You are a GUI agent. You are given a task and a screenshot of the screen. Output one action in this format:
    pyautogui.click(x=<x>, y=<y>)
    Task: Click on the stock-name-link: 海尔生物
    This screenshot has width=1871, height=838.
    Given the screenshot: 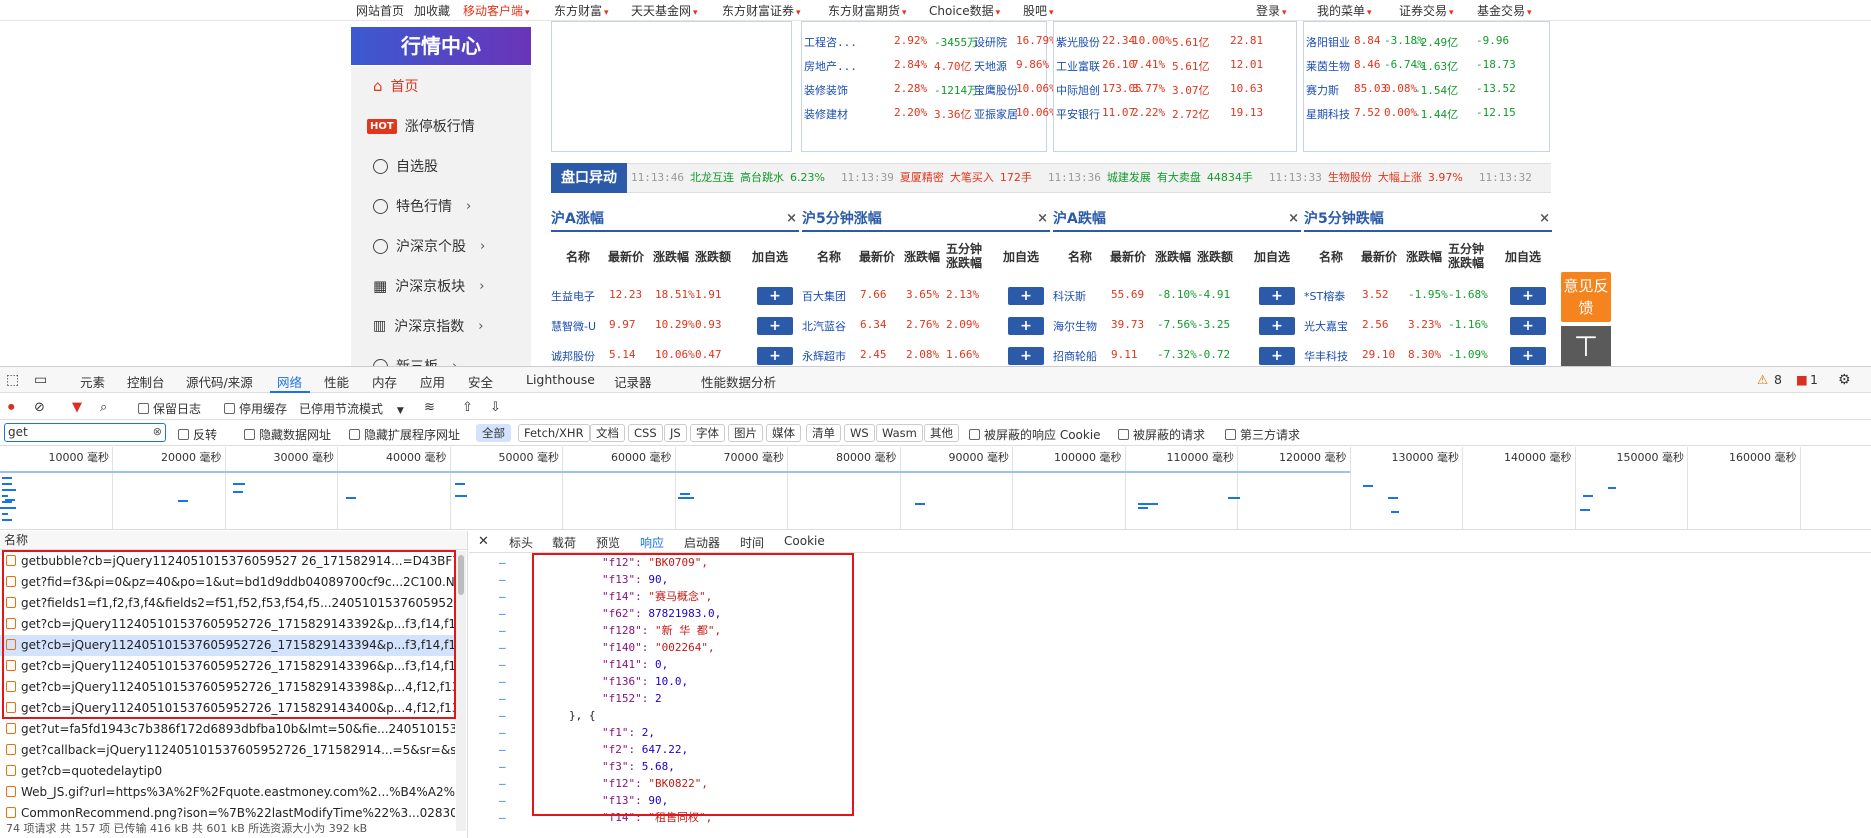 What is the action you would take?
    pyautogui.click(x=1075, y=326)
    